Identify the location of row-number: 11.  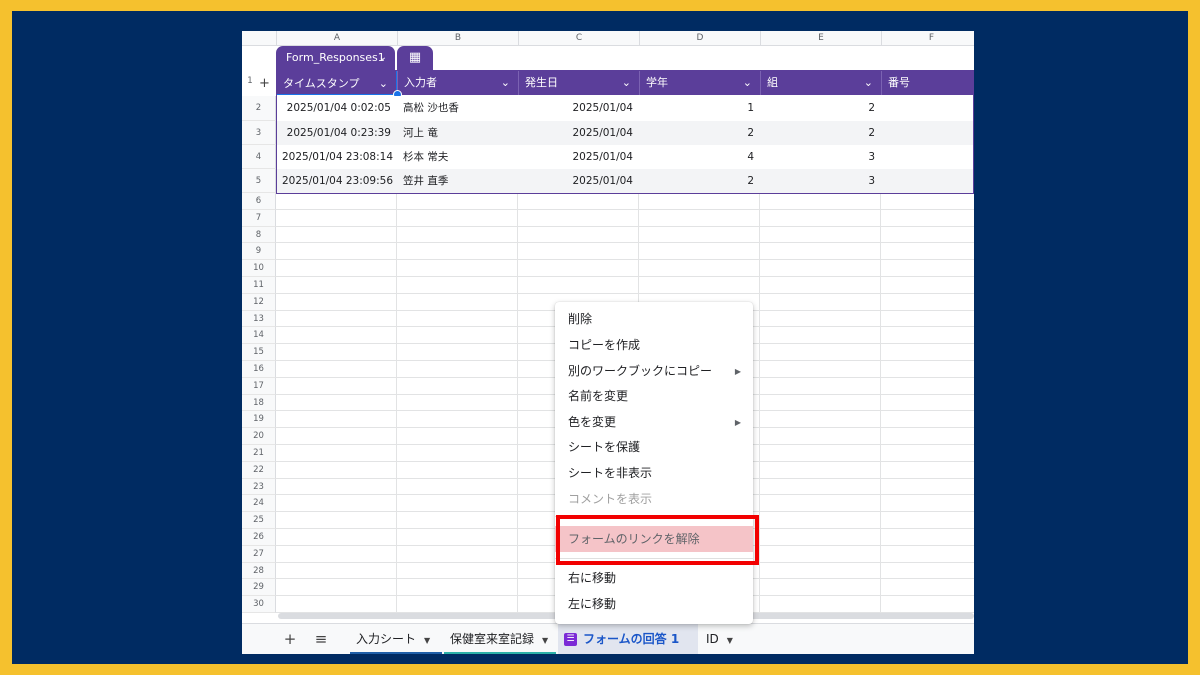
(259, 285).